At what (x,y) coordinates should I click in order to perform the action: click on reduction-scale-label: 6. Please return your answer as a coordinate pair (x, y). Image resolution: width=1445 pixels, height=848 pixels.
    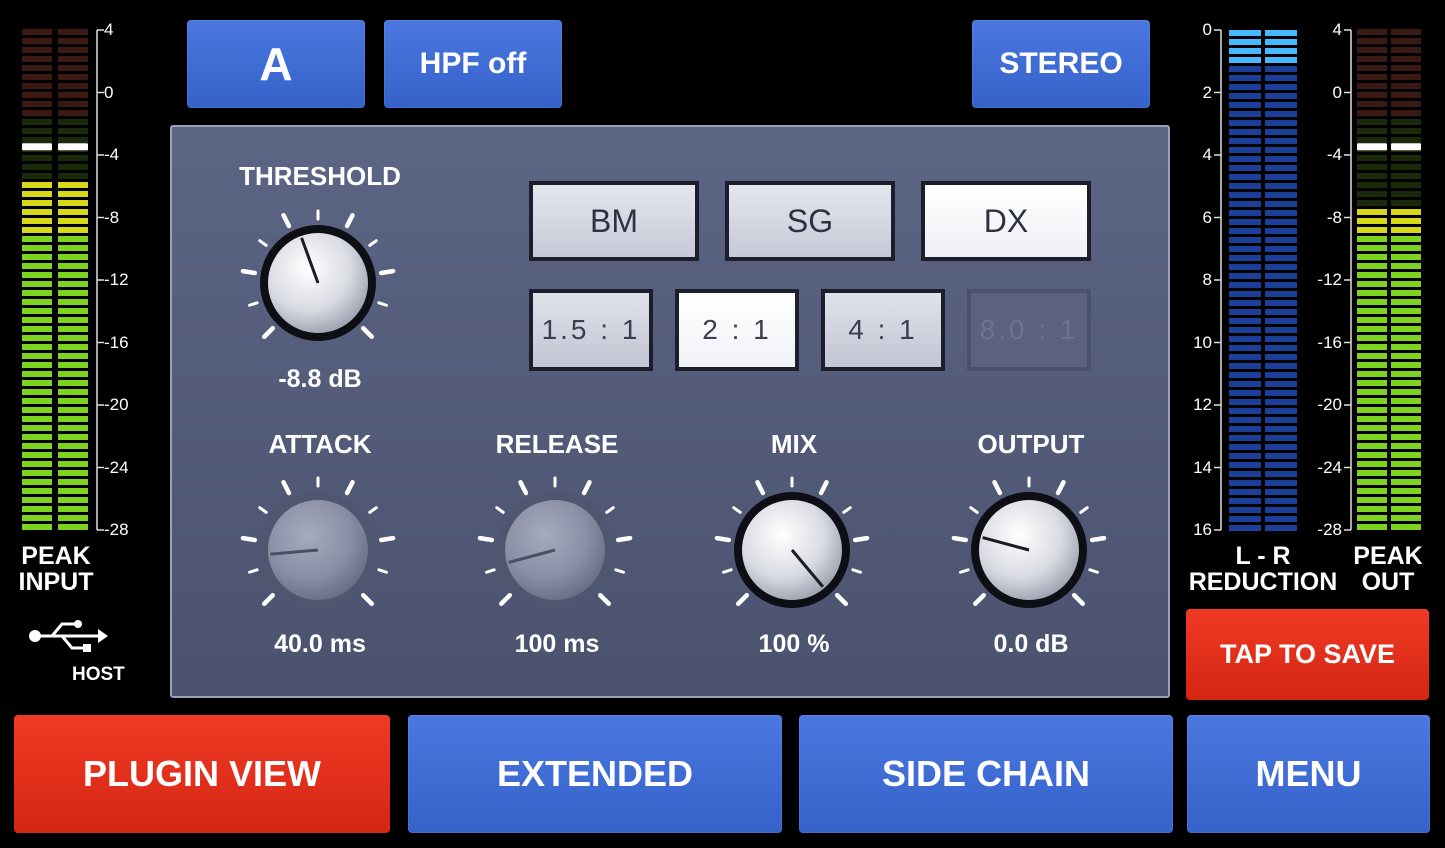
    Looking at the image, I should click on (1207, 217).